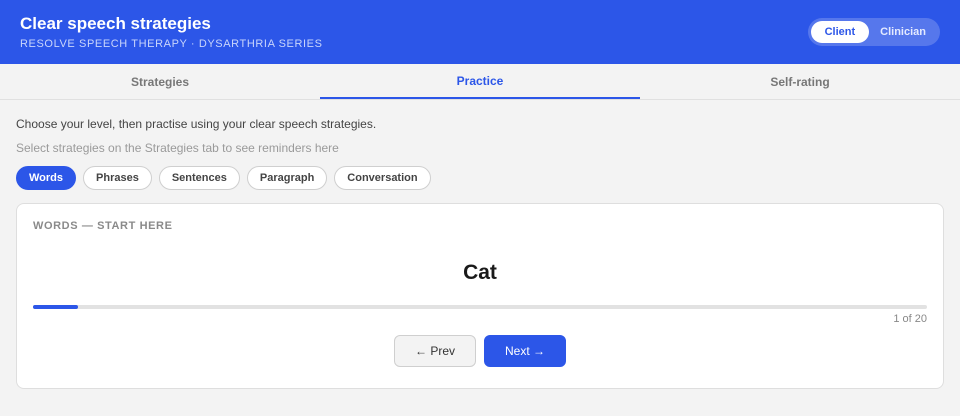 Image resolution: width=960 pixels, height=416 pixels. Describe the element at coordinates (117, 178) in the screenshot. I see `level-phrases-button: Phrases` at that location.